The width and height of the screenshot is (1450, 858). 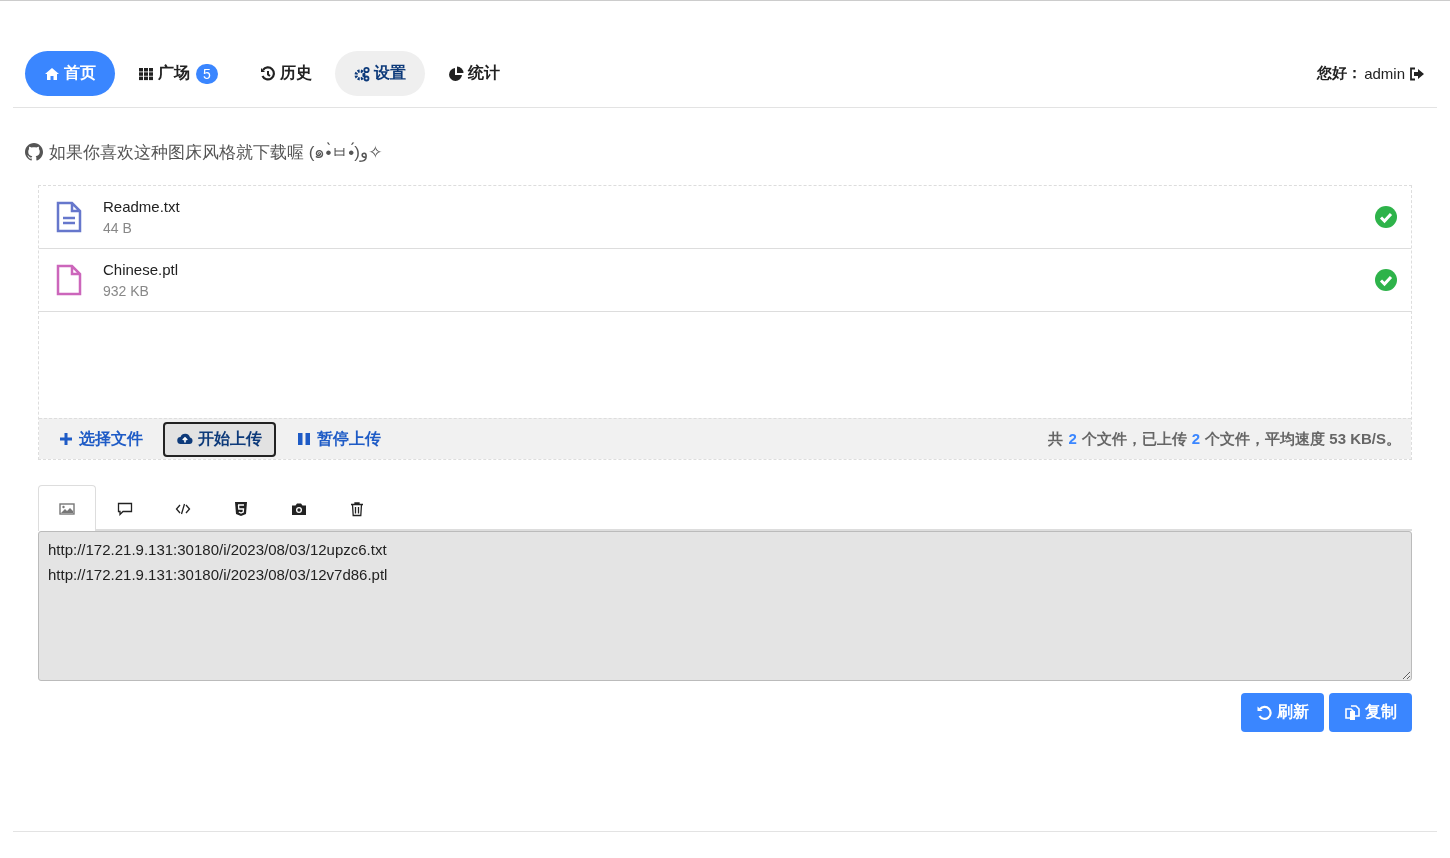 What do you see at coordinates (52, 73) in the screenshot?
I see `home-icon` at bounding box center [52, 73].